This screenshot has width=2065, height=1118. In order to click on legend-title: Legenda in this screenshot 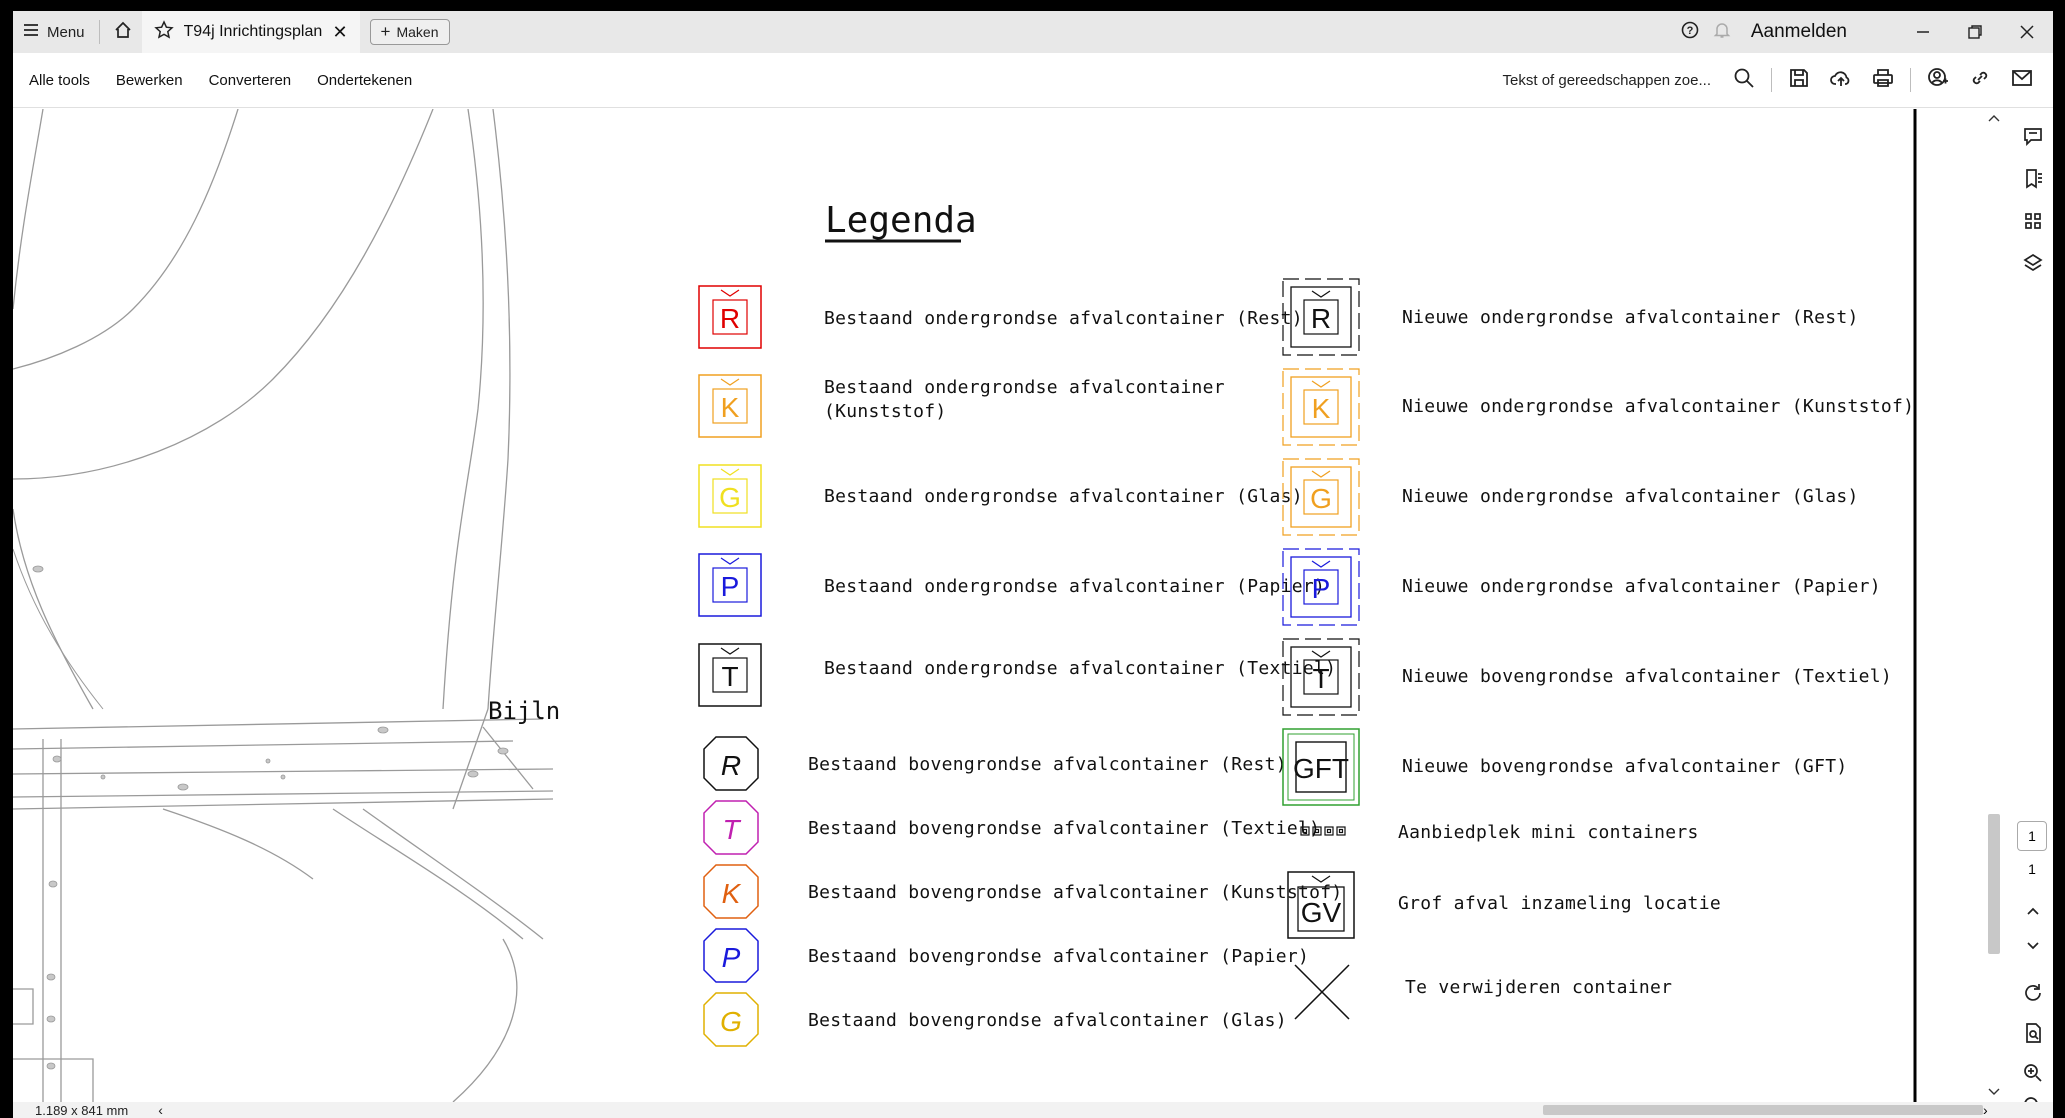, I will do `click(901, 220)`.